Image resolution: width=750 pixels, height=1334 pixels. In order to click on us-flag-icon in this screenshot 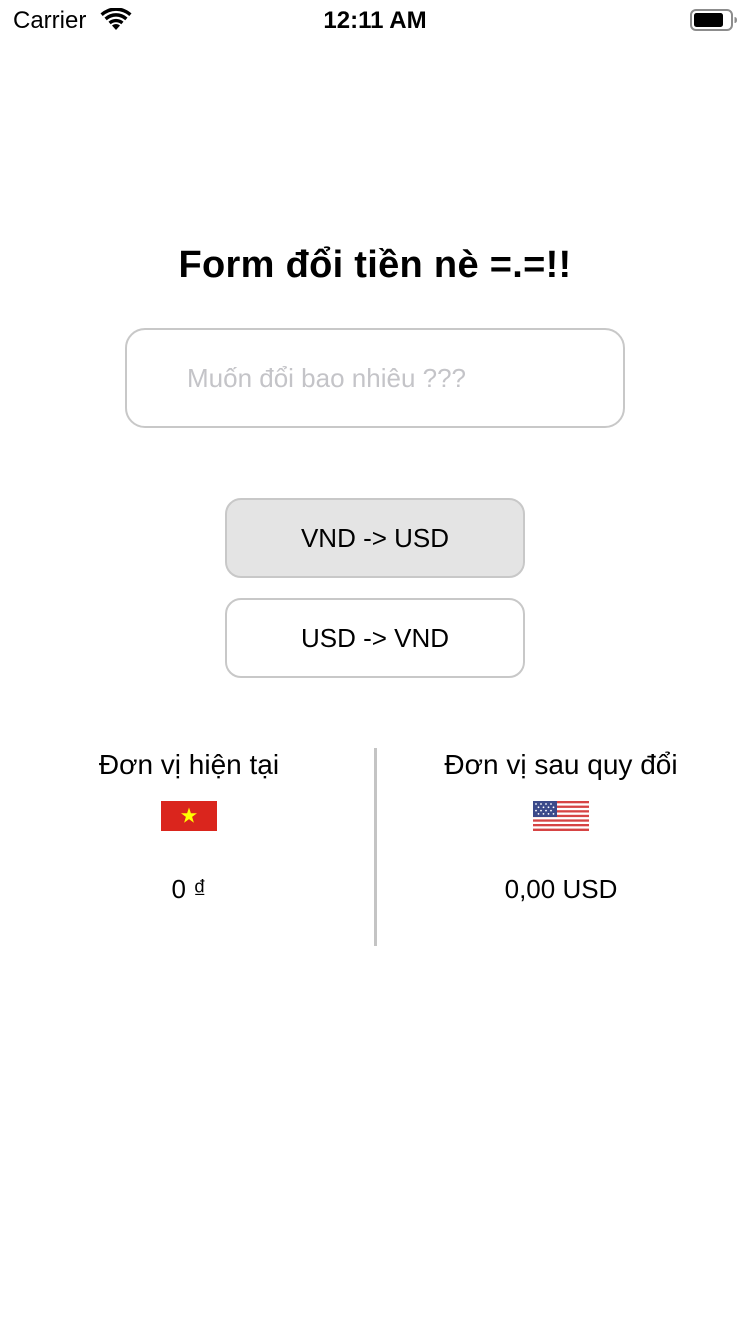, I will do `click(561, 816)`.